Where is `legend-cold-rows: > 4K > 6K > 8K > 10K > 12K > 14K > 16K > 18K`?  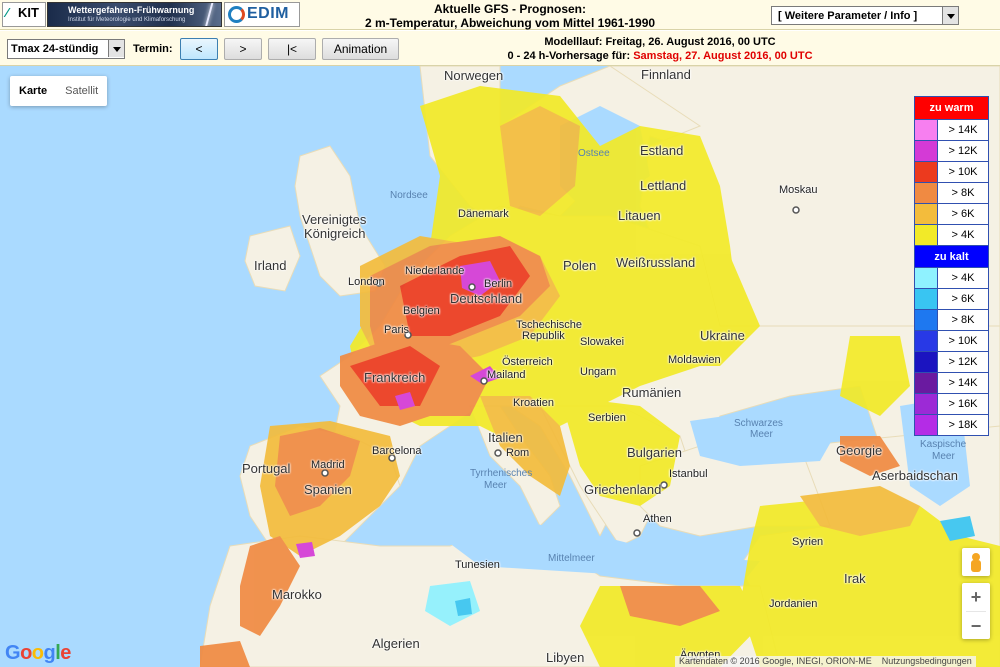
legend-cold-rows: > 4K > 6K > 8K > 10K > 12K > 14K > 16K > 18K is located at coordinates (951, 351).